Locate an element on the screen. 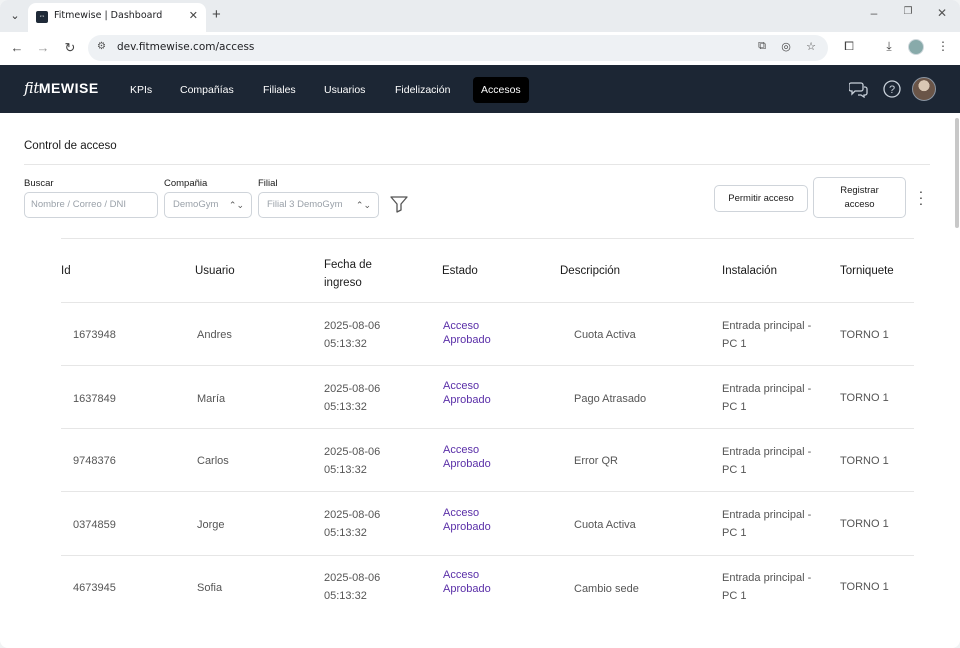 The height and width of the screenshot is (648, 960). header-id: Id is located at coordinates (66, 271).